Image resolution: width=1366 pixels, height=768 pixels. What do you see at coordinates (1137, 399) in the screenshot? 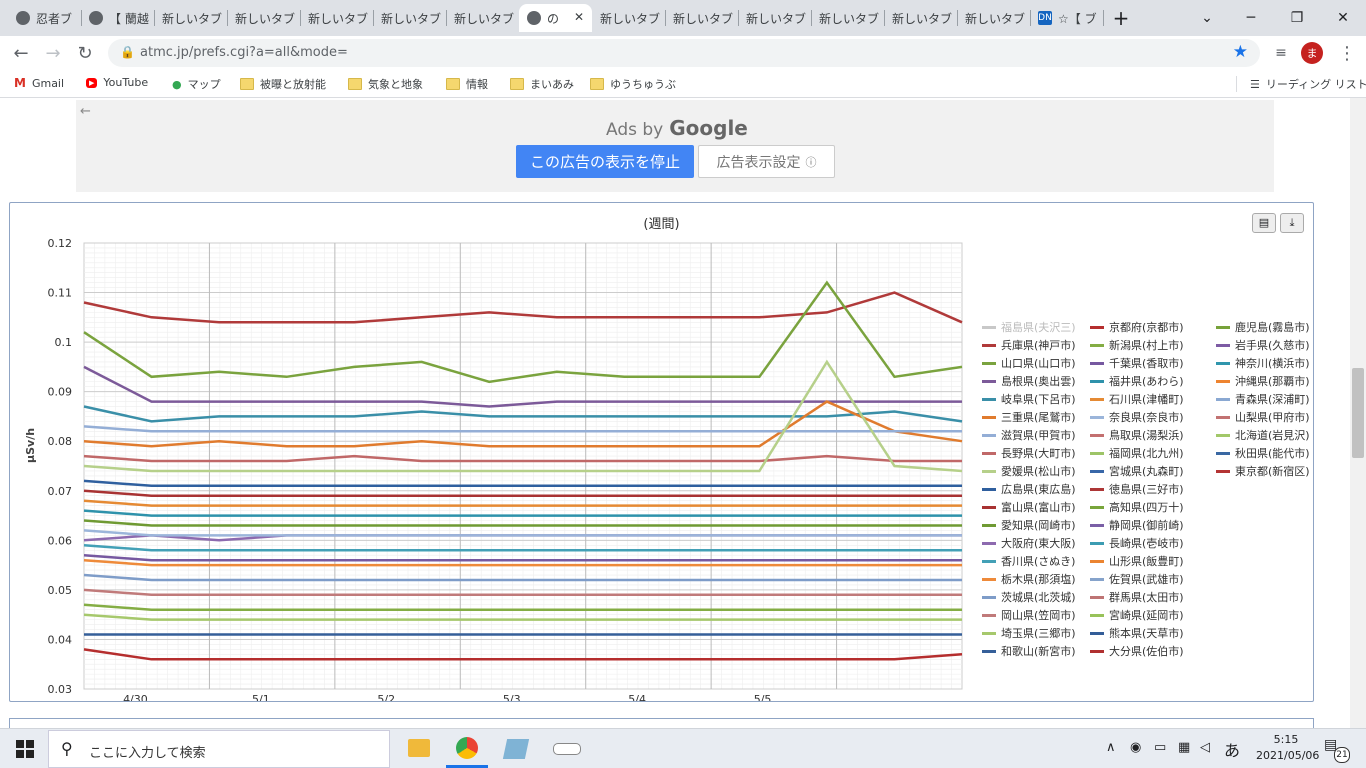
I see `legend-item: 石川県(津幡町)` at bounding box center [1137, 399].